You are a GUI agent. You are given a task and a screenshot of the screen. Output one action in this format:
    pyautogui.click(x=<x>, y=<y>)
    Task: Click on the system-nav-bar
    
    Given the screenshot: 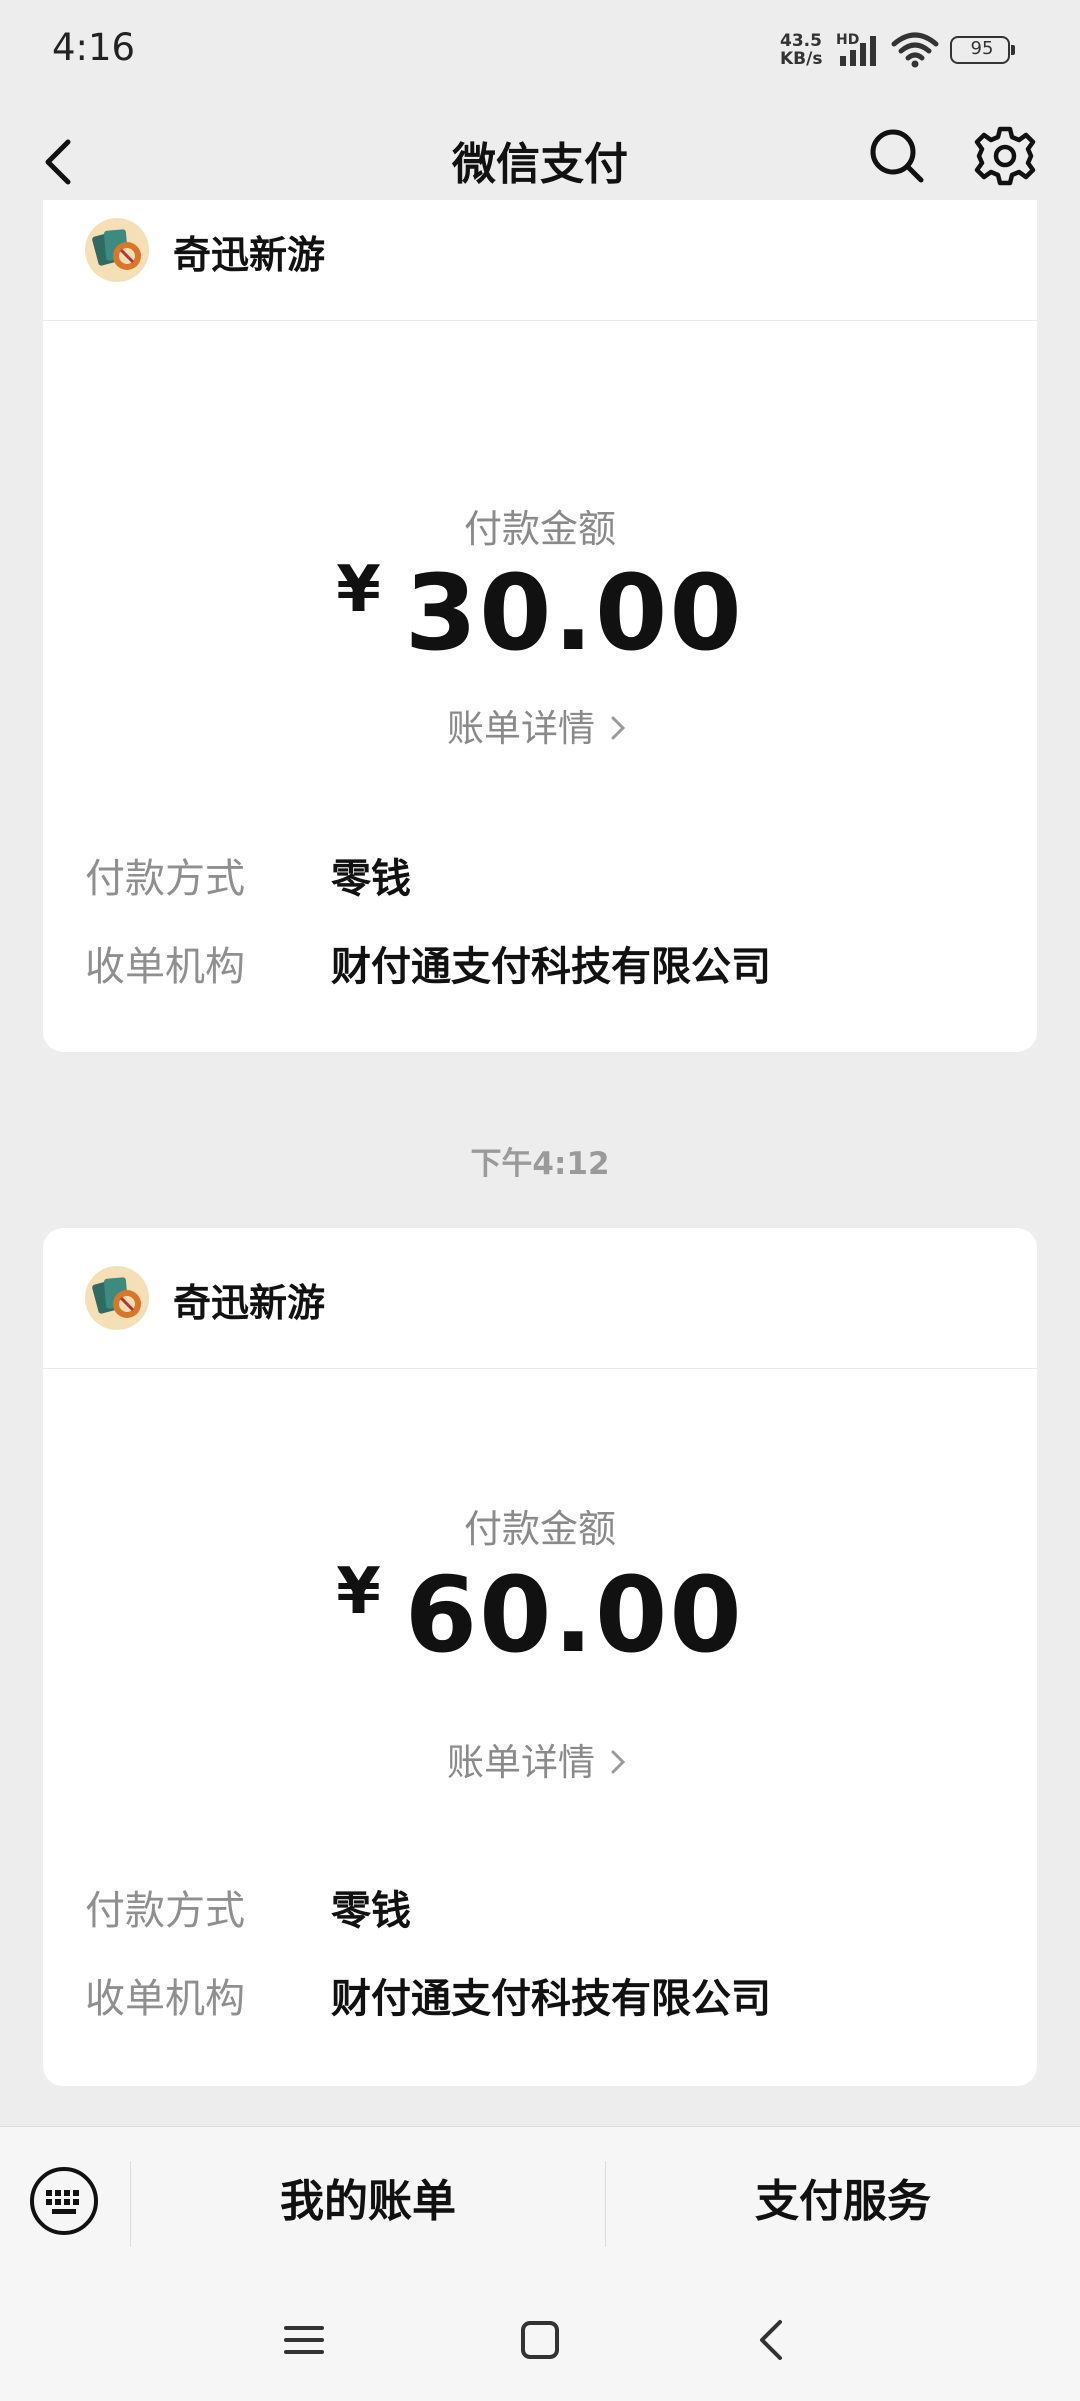 What is the action you would take?
    pyautogui.click(x=540, y=2335)
    